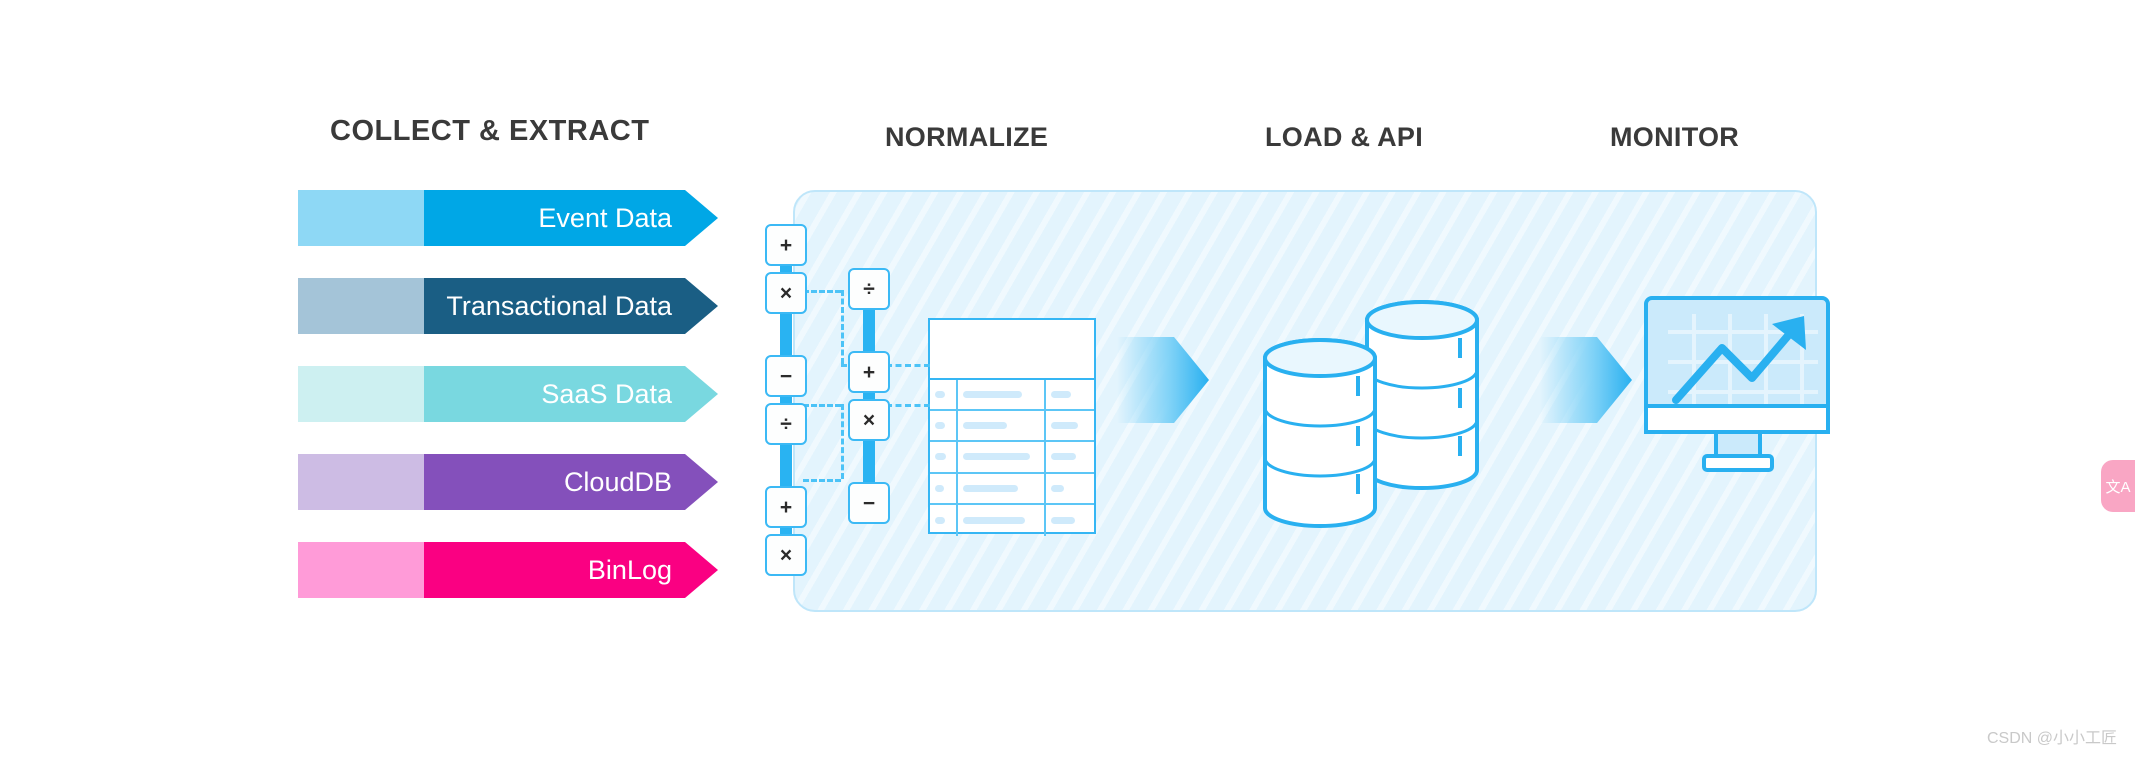 The height and width of the screenshot is (760, 2135). What do you see at coordinates (822, 291) in the screenshot?
I see `operator-link-1-h` at bounding box center [822, 291].